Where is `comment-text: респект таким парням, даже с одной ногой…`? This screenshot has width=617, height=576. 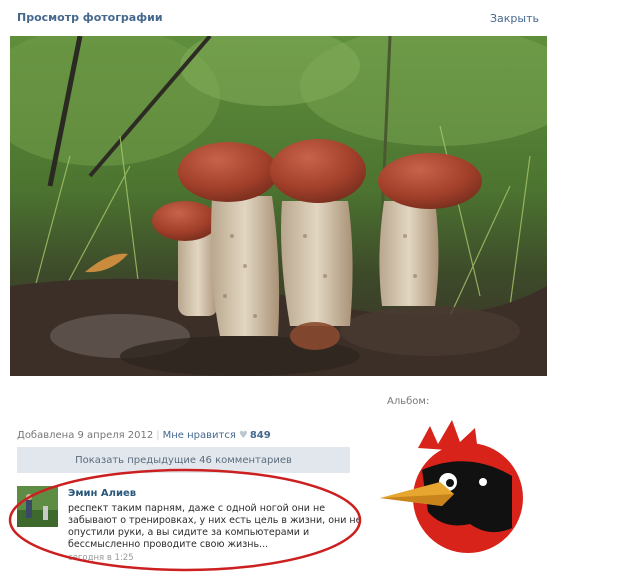 comment-text: респект таким парням, даже с одной ногой… is located at coordinates (215, 526).